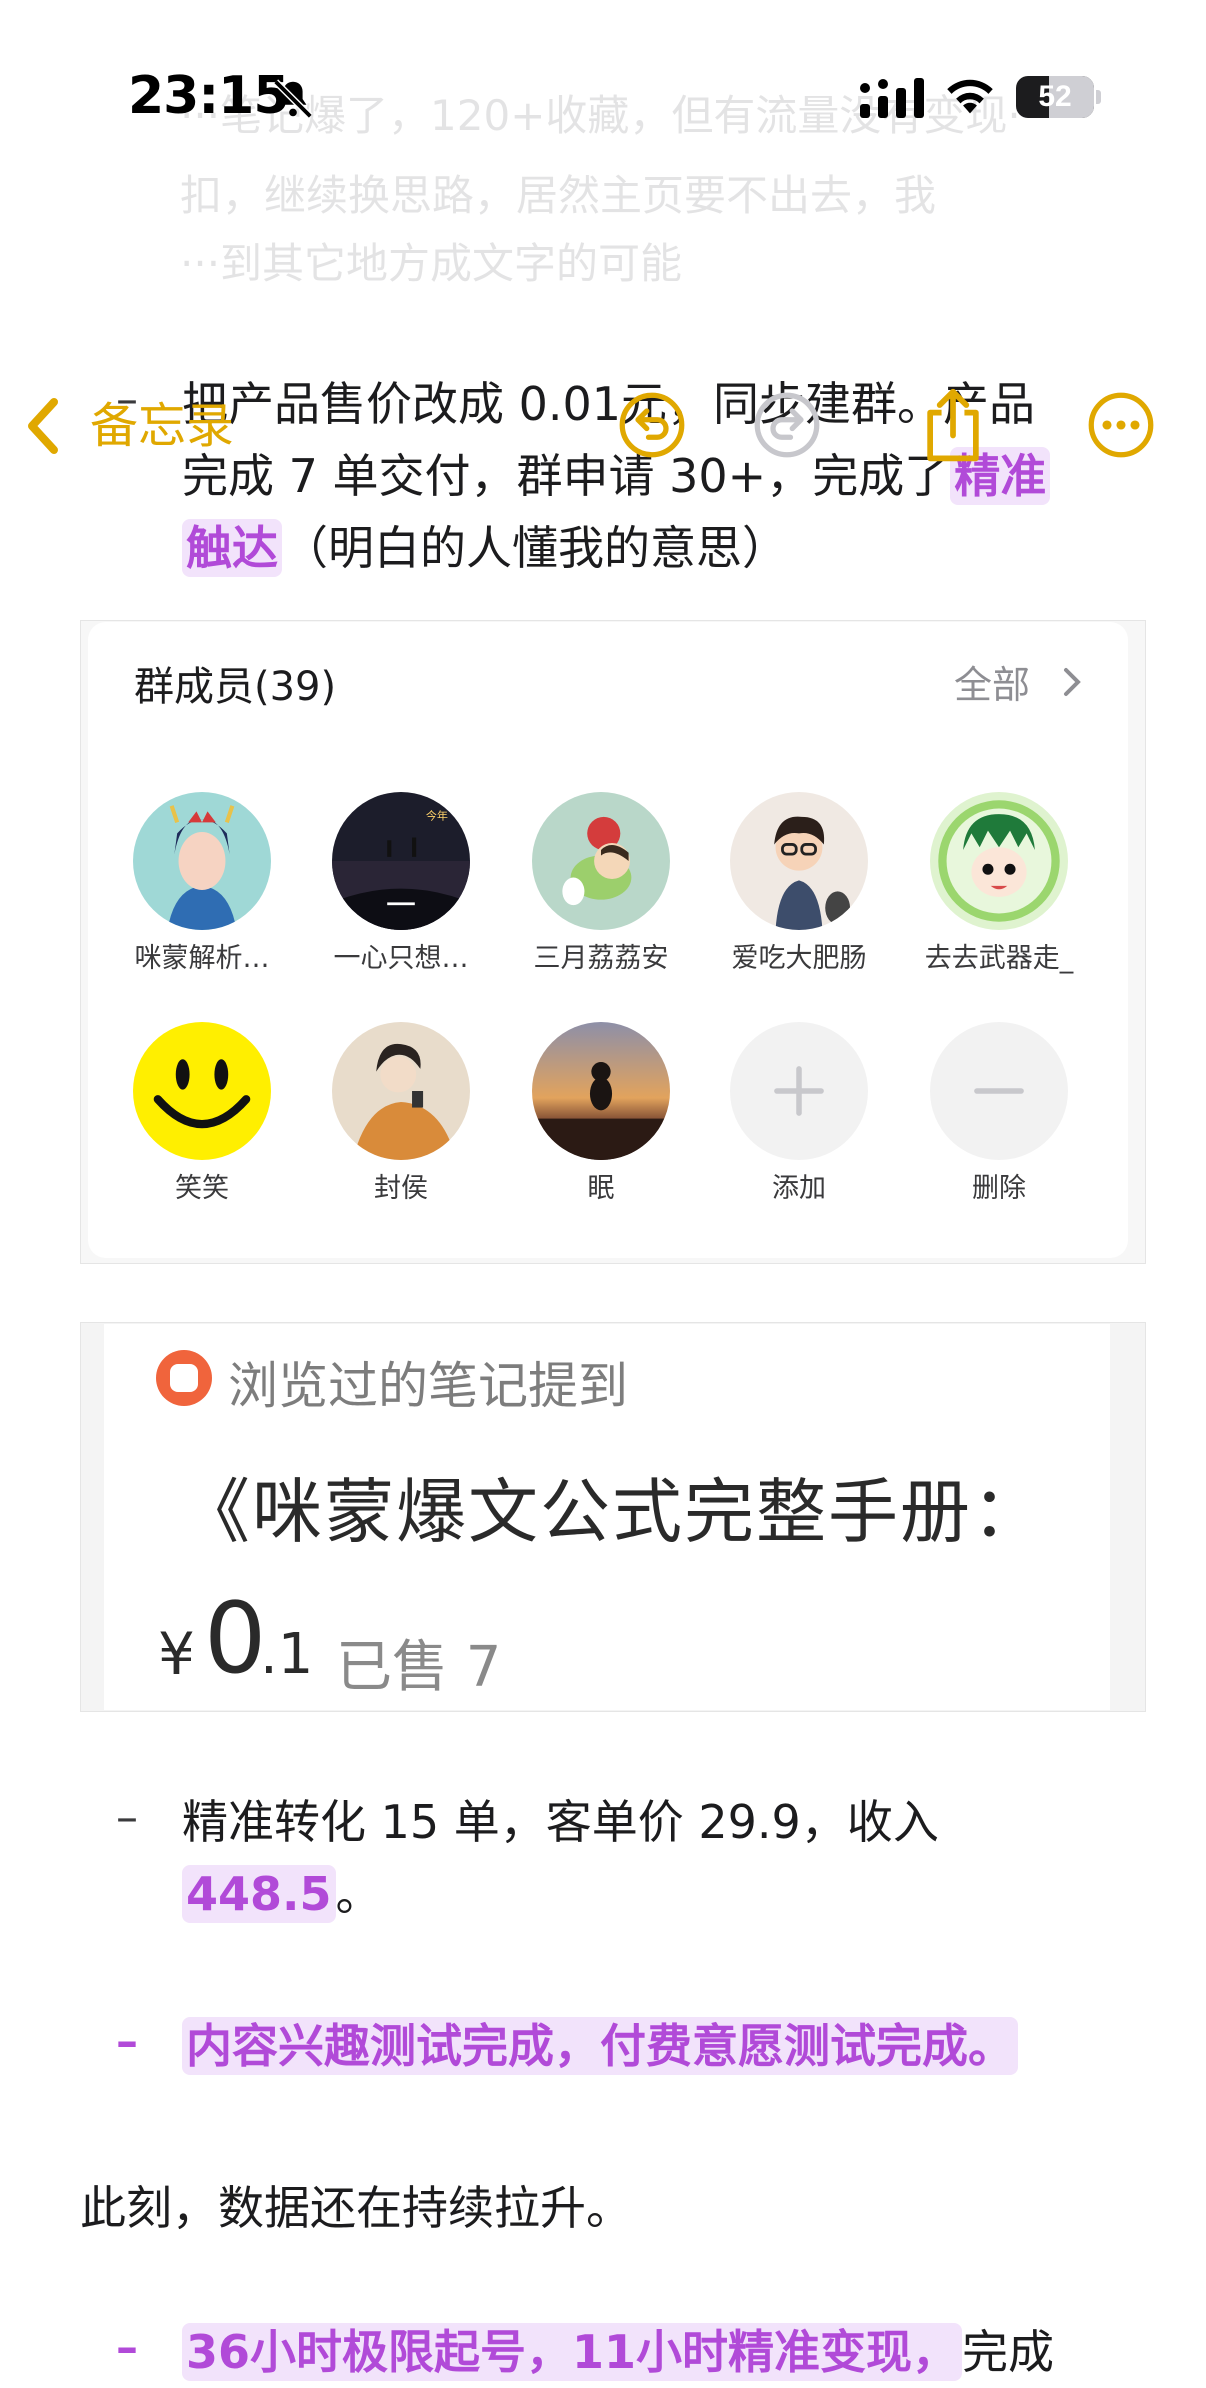 The width and height of the screenshot is (1206, 2388). Describe the element at coordinates (953, 426) in the screenshot. I see `share-icon` at that location.